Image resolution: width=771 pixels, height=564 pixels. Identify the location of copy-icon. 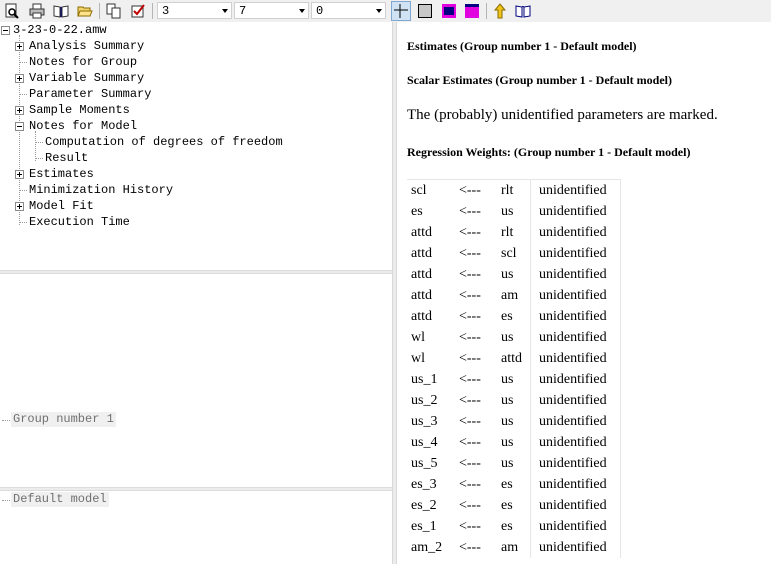
(114, 11).